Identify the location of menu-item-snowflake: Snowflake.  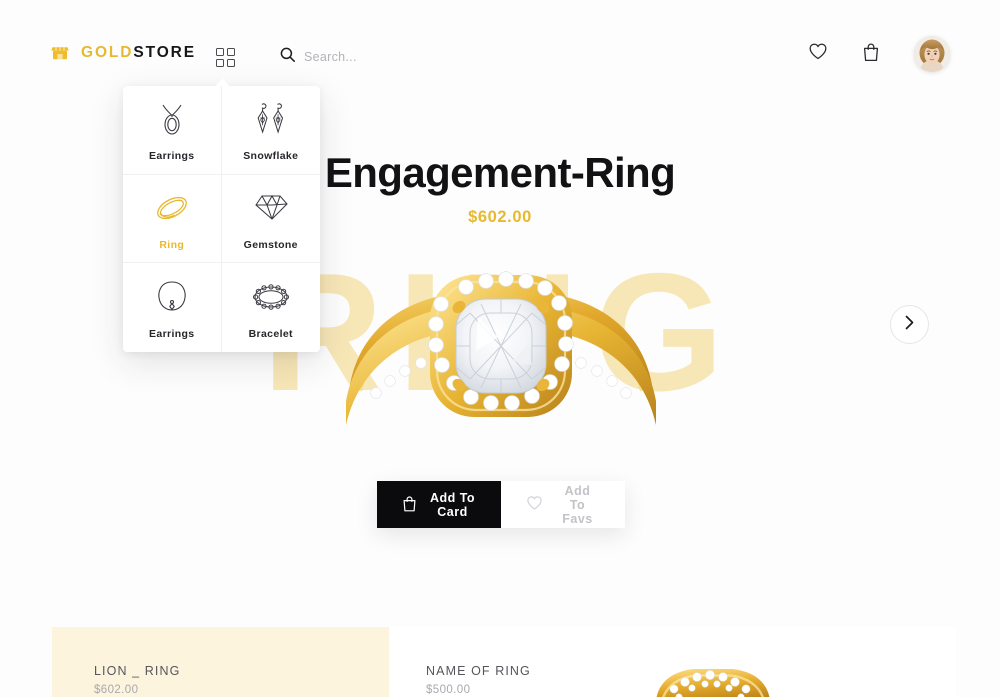
(270, 130).